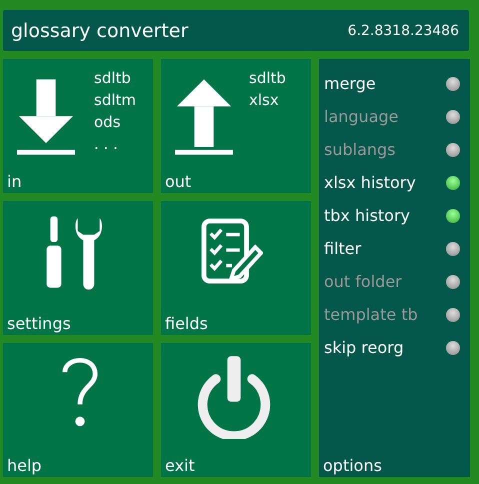 Image resolution: width=479 pixels, height=484 pixels. I want to click on tile-label: fields, so click(186, 323).